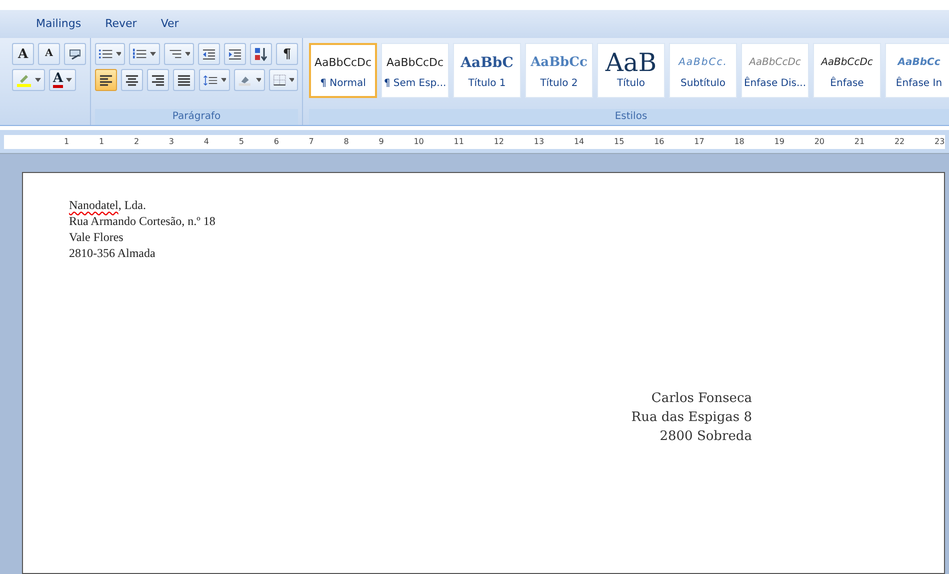 Image resolution: width=949 pixels, height=574 pixels. Describe the element at coordinates (24, 80) in the screenshot. I see `highlight-icon` at that location.